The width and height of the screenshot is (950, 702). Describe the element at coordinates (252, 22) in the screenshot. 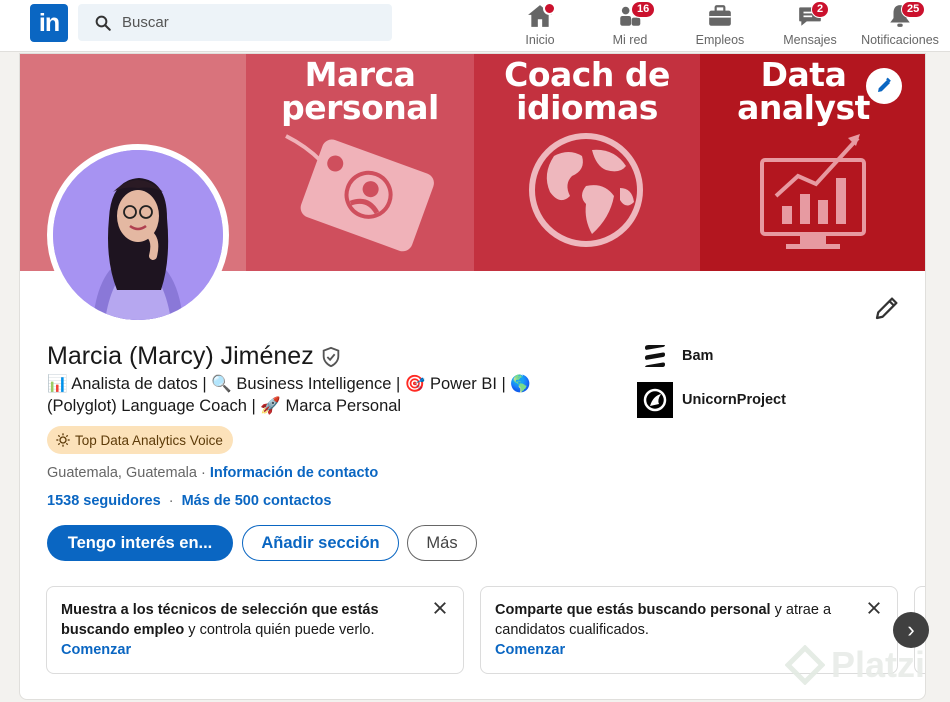

I see `search-input` at that location.